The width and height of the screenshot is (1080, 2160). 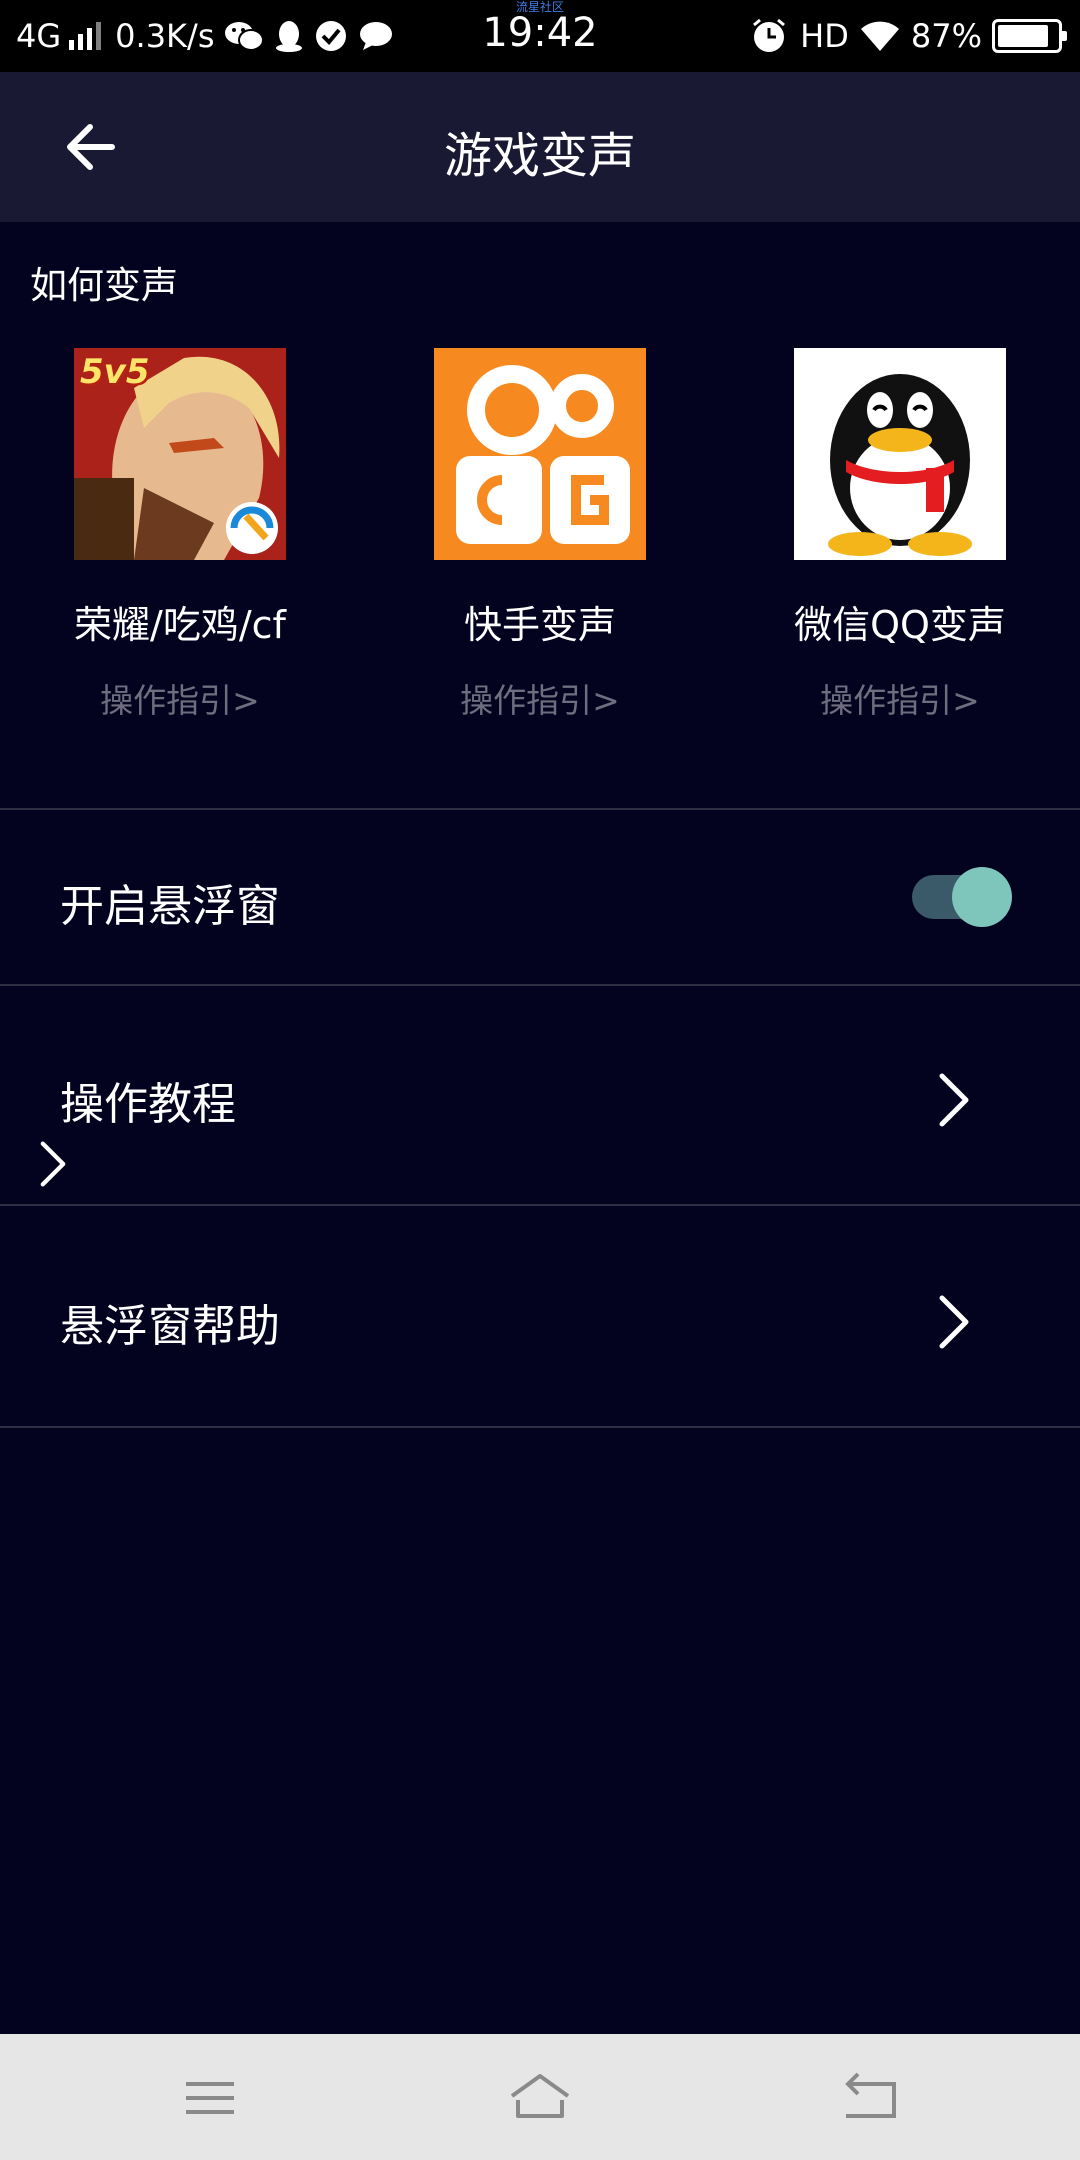 I want to click on float-window-toggle, so click(x=962, y=897).